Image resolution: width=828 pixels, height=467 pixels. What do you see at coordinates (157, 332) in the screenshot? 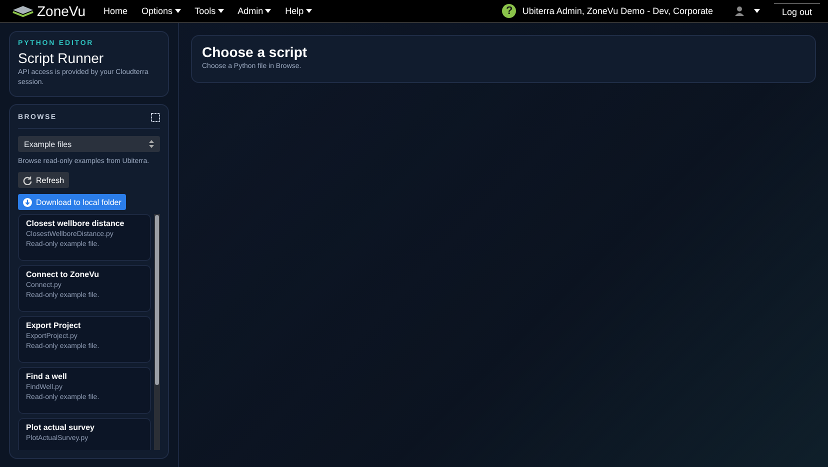
I see `scrollbar` at bounding box center [157, 332].